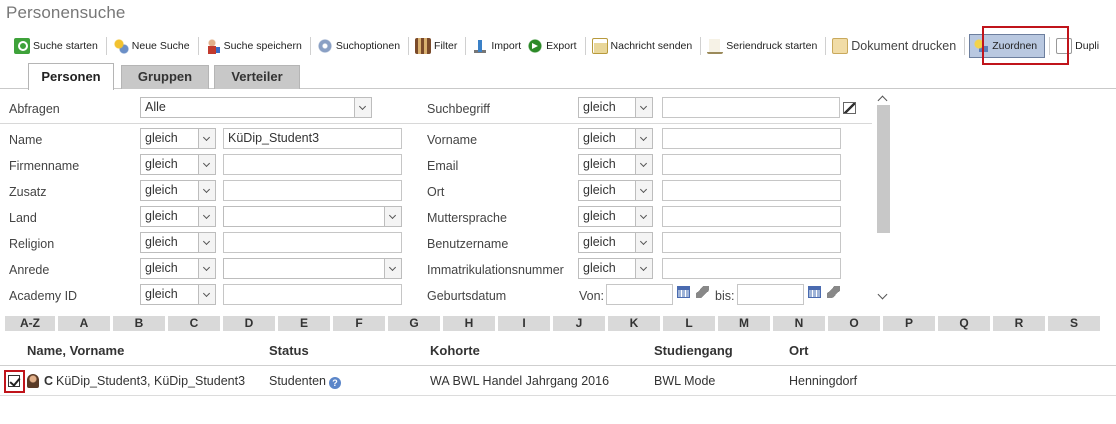 This screenshot has height=424, width=1116. Describe the element at coordinates (744, 323) in the screenshot. I see `alphabet-item-m: M` at that location.